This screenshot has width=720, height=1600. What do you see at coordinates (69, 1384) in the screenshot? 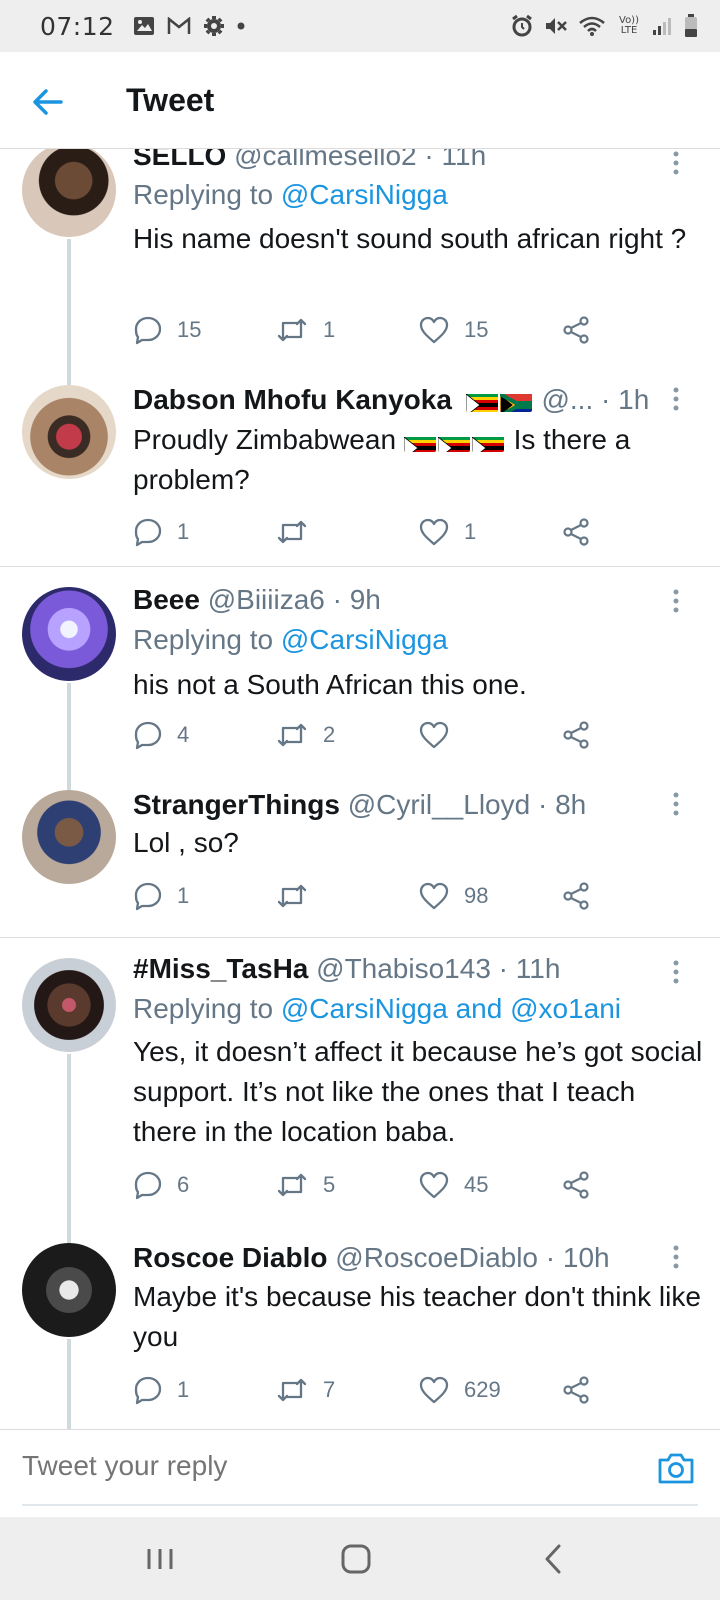
I see `thread-line` at bounding box center [69, 1384].